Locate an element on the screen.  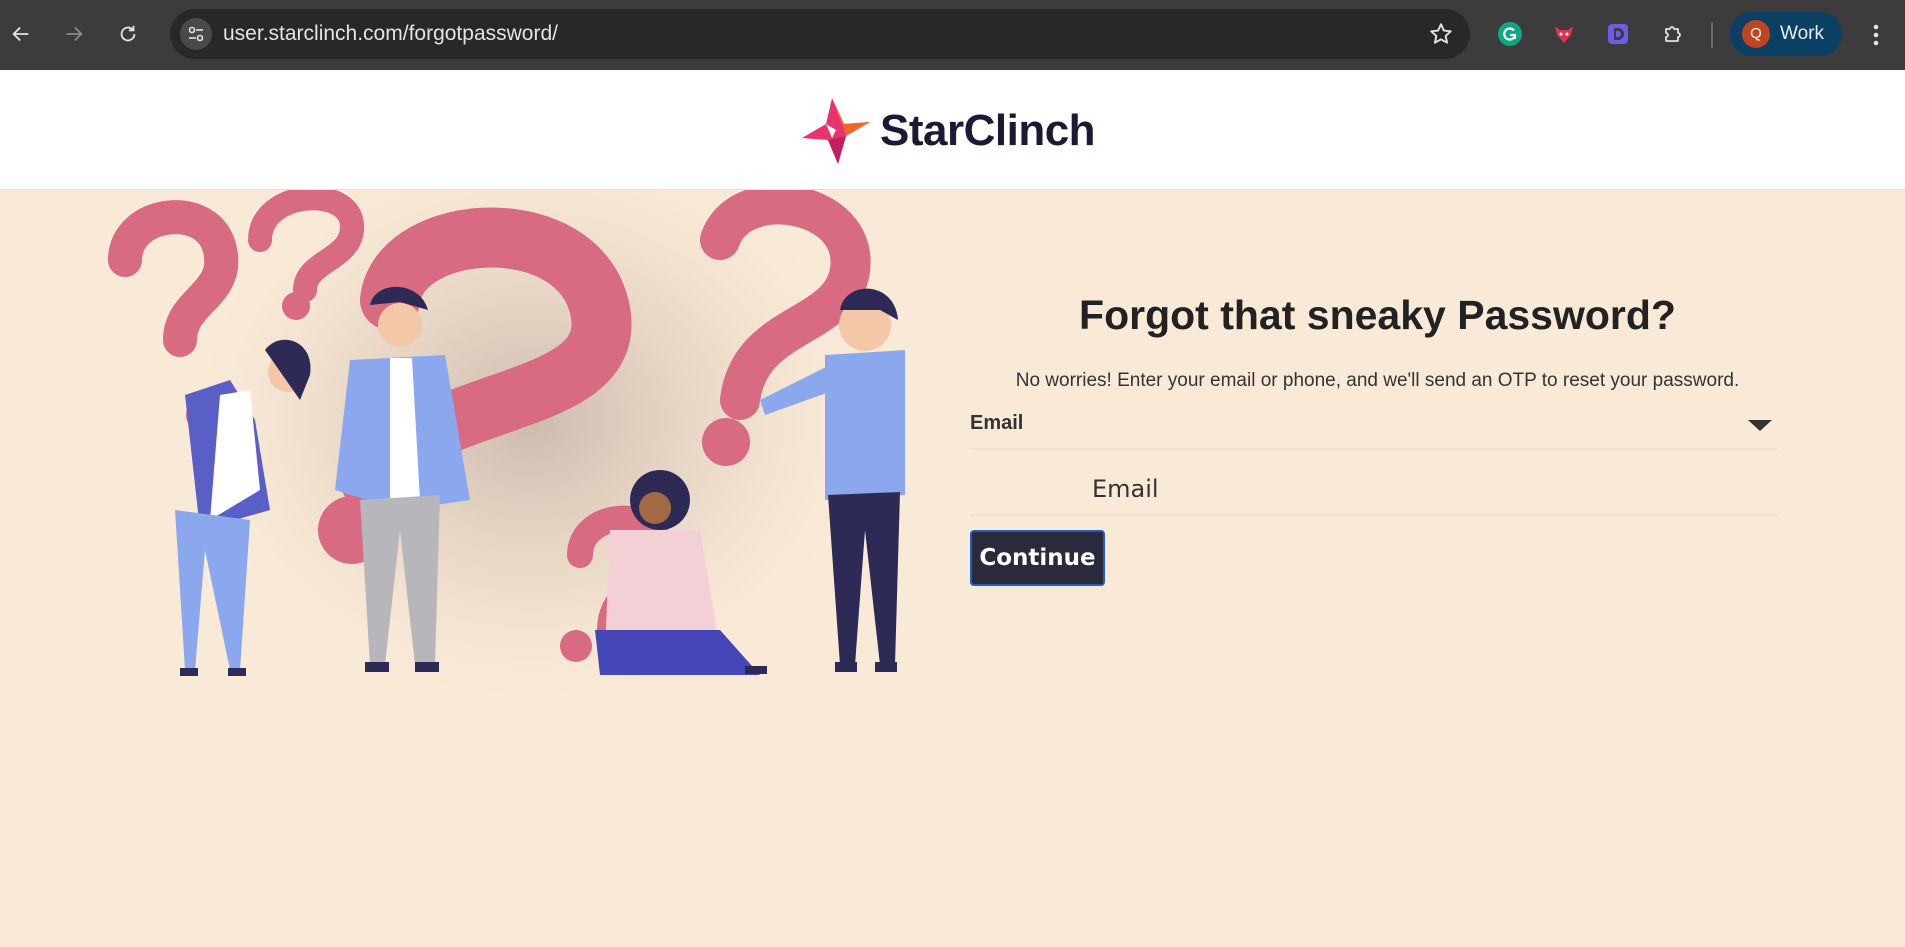
caret-down-icon is located at coordinates (1760, 425).